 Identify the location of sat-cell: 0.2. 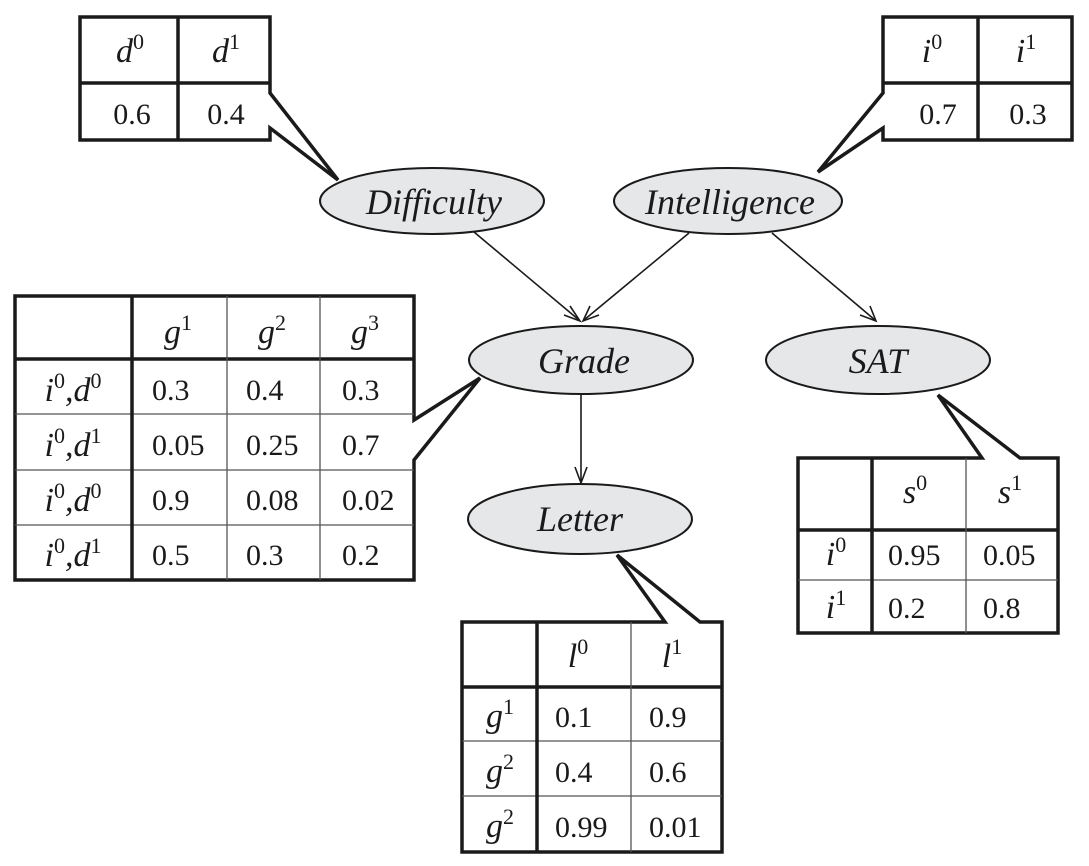
(907, 608).